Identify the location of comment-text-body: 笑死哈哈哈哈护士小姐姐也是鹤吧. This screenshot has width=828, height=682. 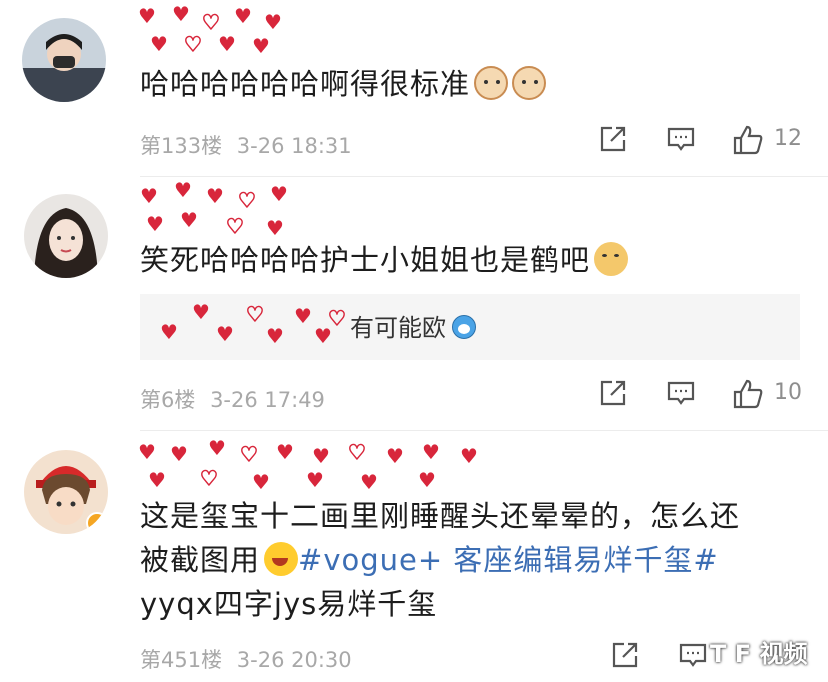
(365, 260).